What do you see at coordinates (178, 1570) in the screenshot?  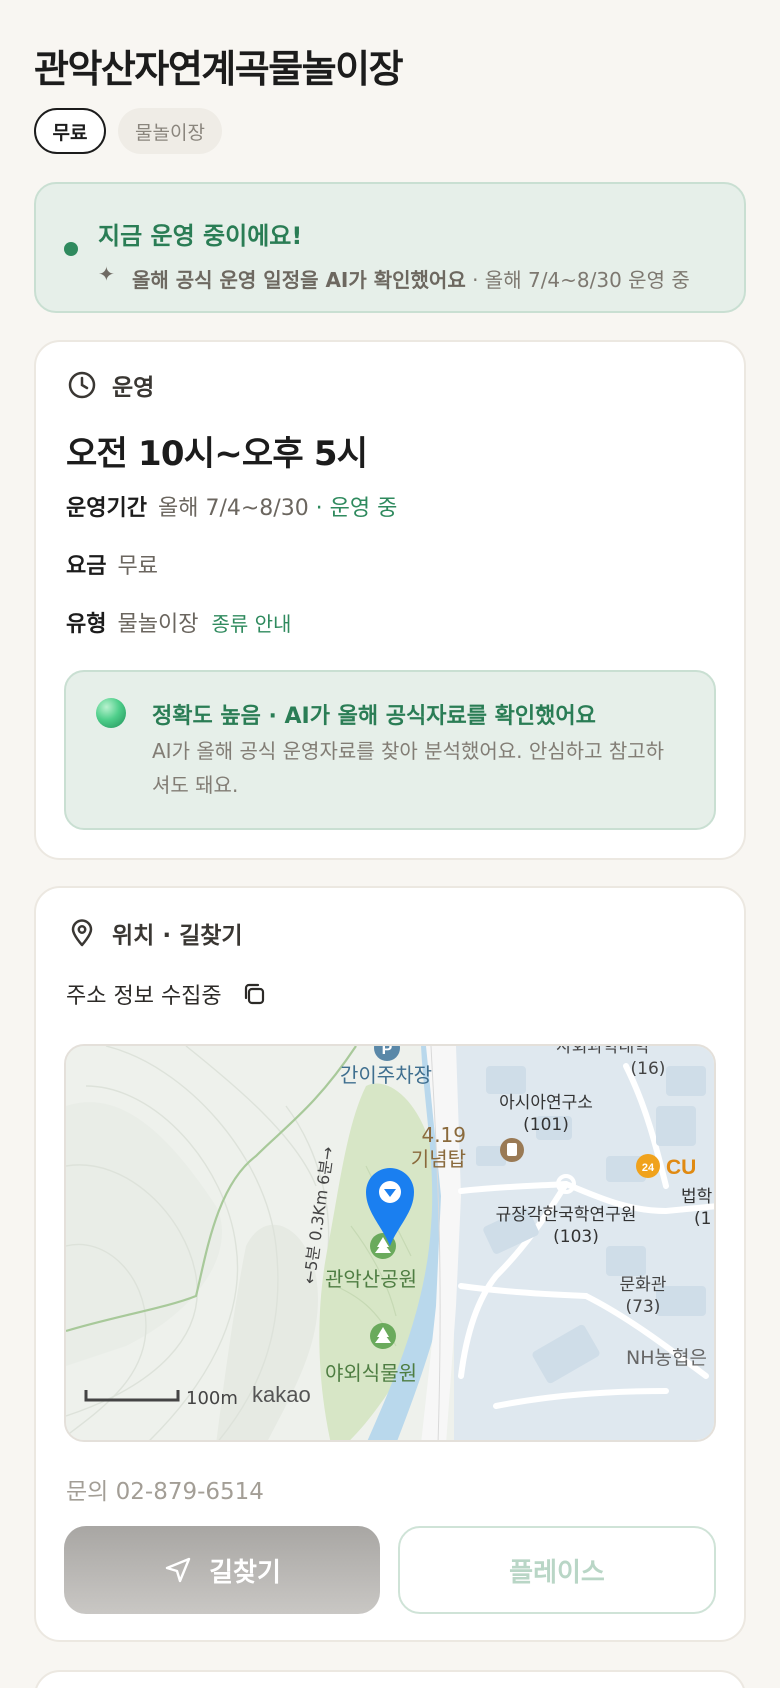 I see `navigation-arrow-icon` at bounding box center [178, 1570].